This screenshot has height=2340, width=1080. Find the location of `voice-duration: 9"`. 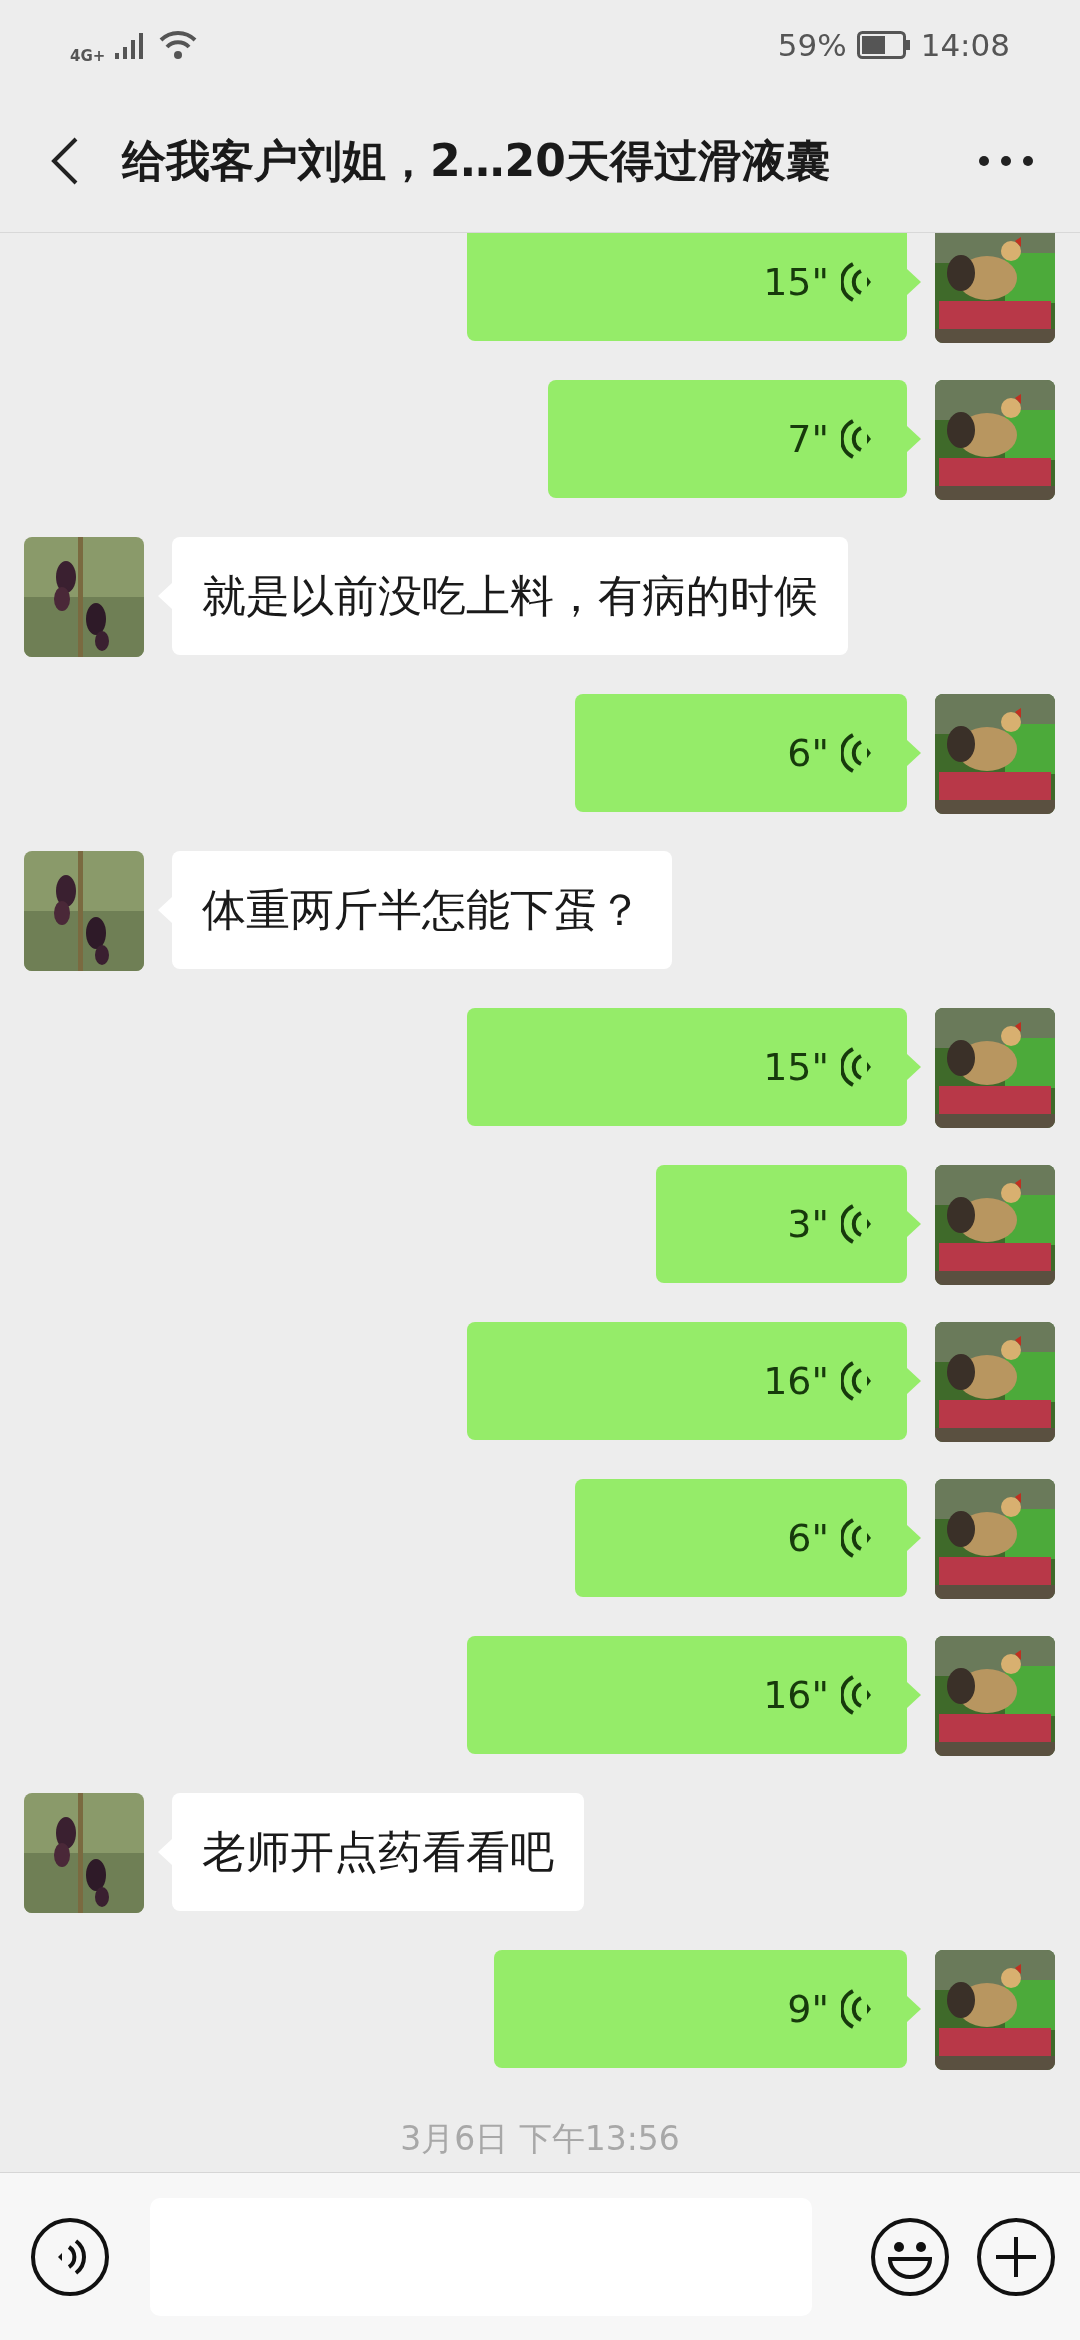

voice-duration: 9" is located at coordinates (808, 2009).